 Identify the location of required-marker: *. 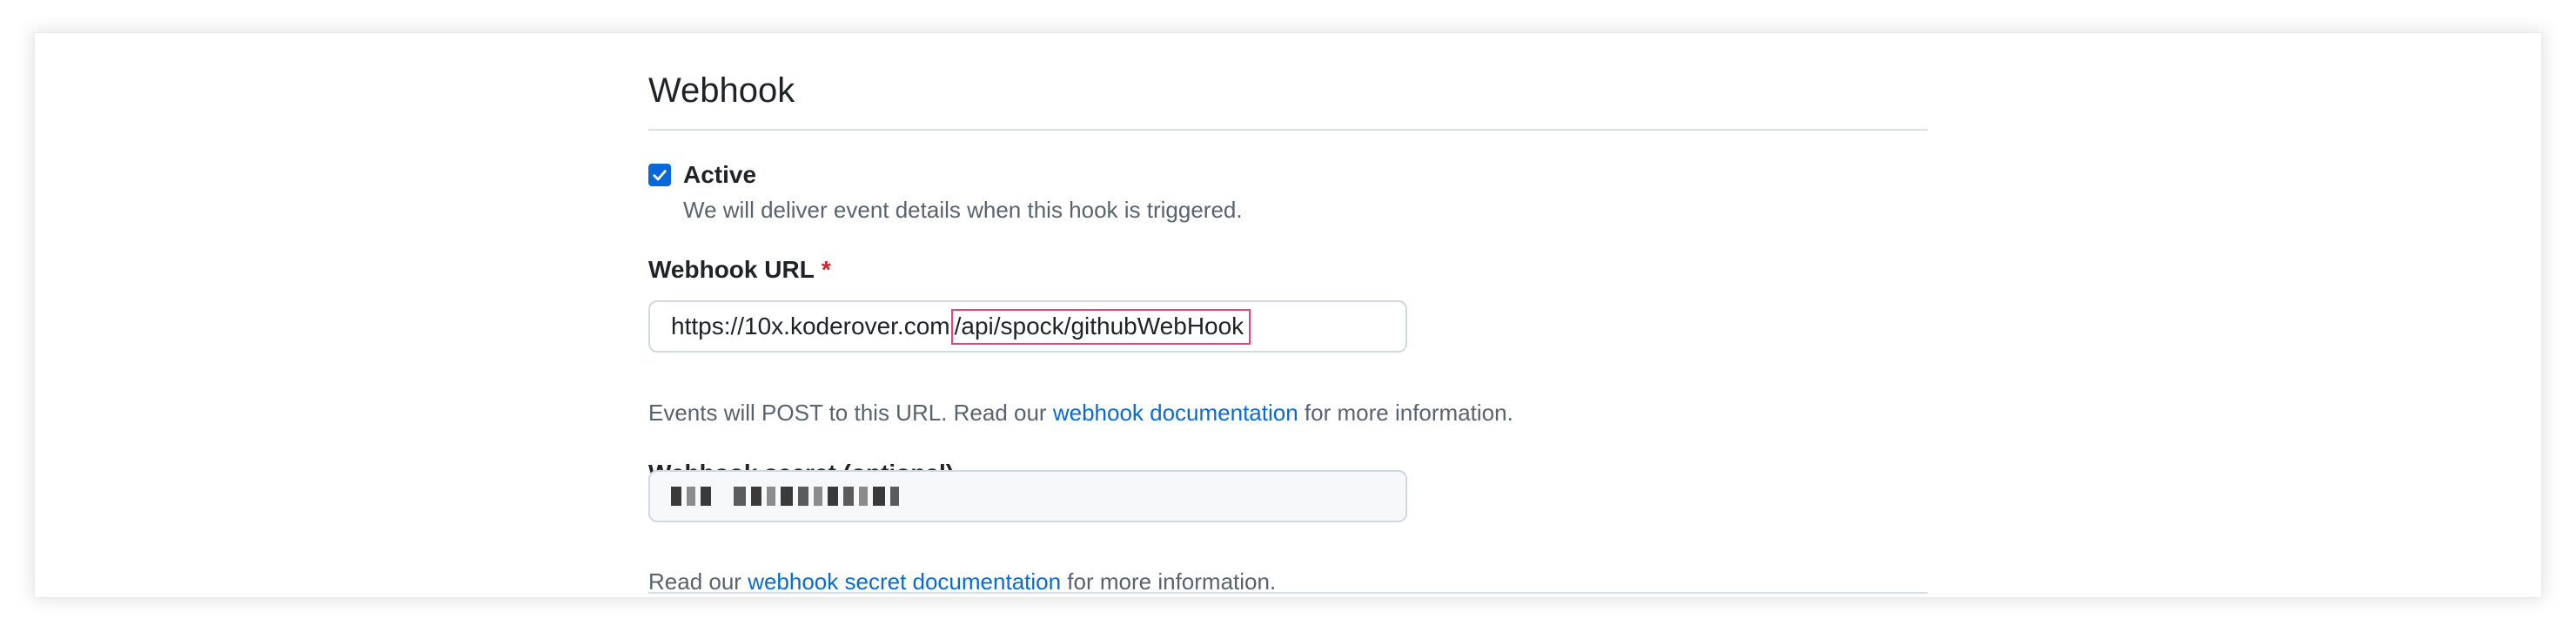
(826, 269).